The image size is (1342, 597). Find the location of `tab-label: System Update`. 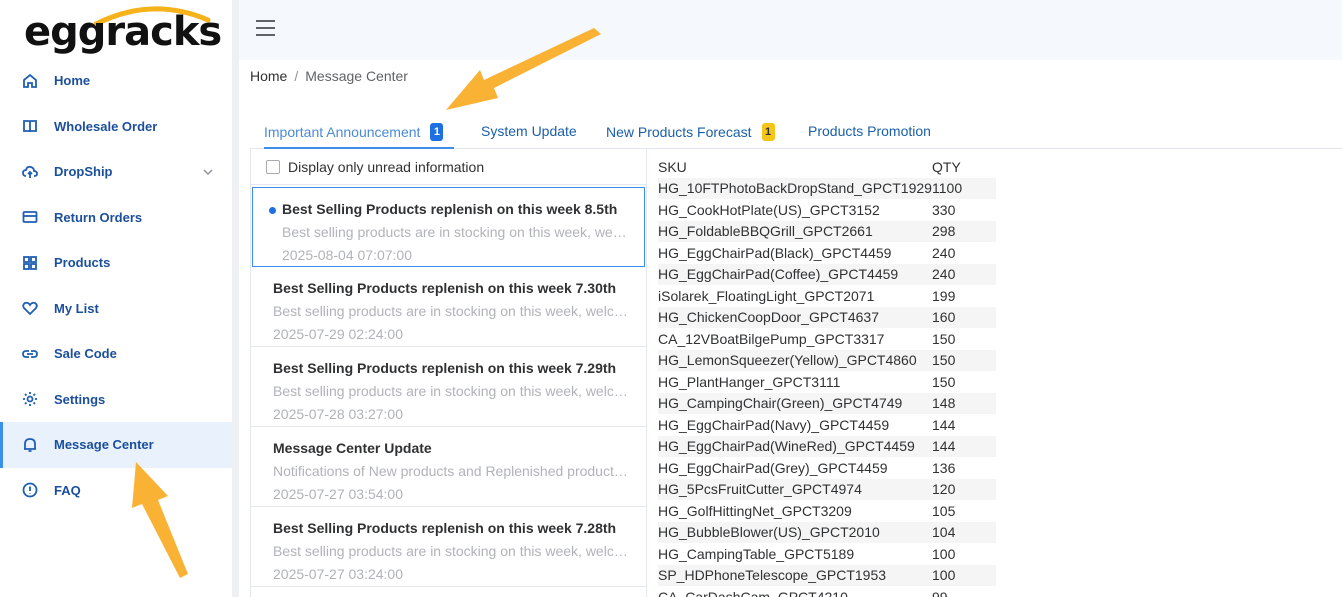

tab-label: System Update is located at coordinates (529, 131).